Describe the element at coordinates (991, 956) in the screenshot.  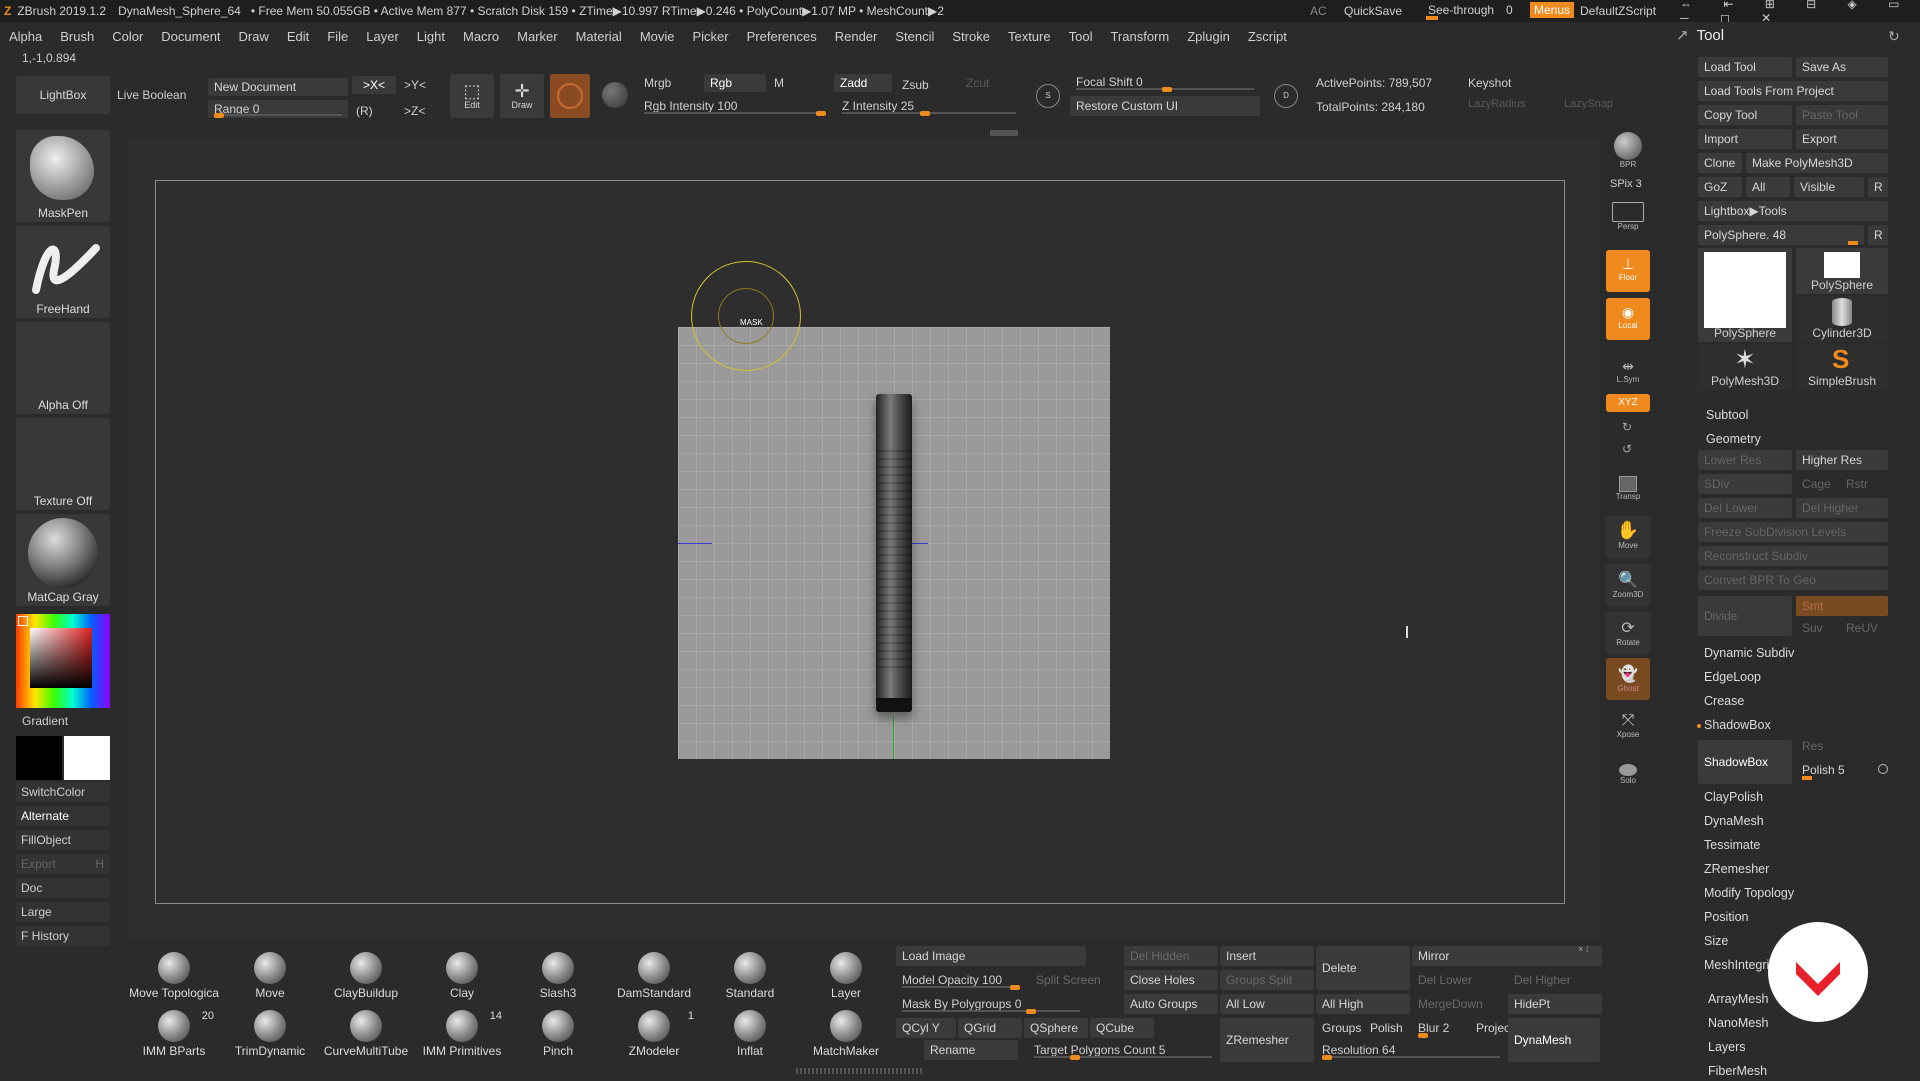
I see `load-image-button: Load Image` at that location.